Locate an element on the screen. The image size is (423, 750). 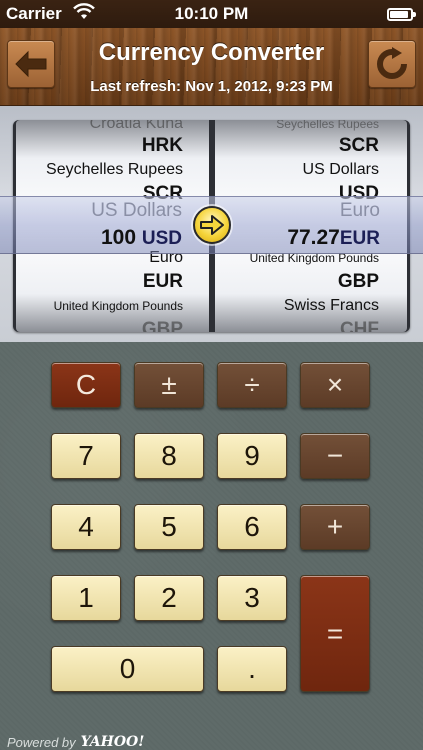
digit-5-button: 5 is located at coordinates (169, 527).